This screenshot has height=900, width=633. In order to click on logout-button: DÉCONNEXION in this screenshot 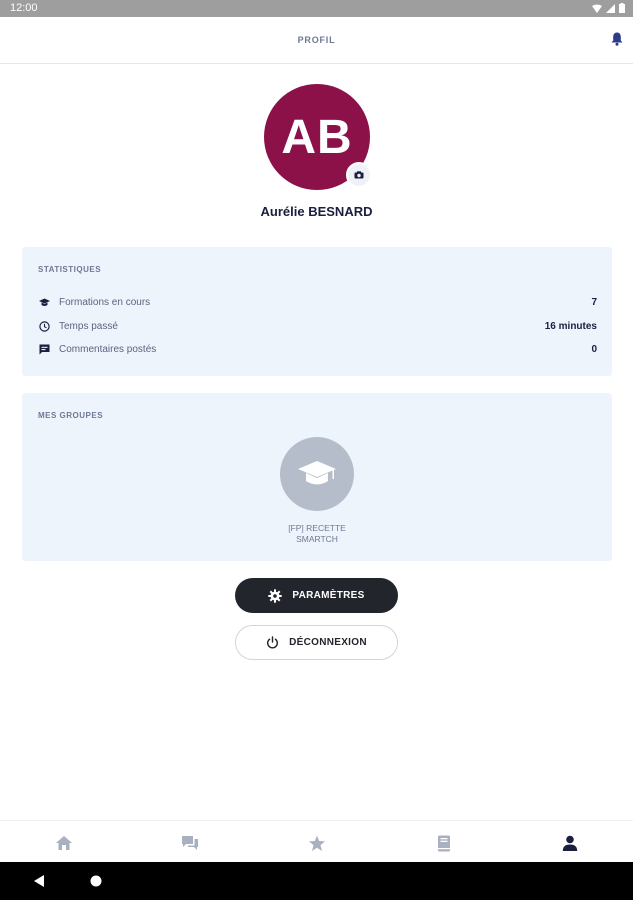, I will do `click(316, 642)`.